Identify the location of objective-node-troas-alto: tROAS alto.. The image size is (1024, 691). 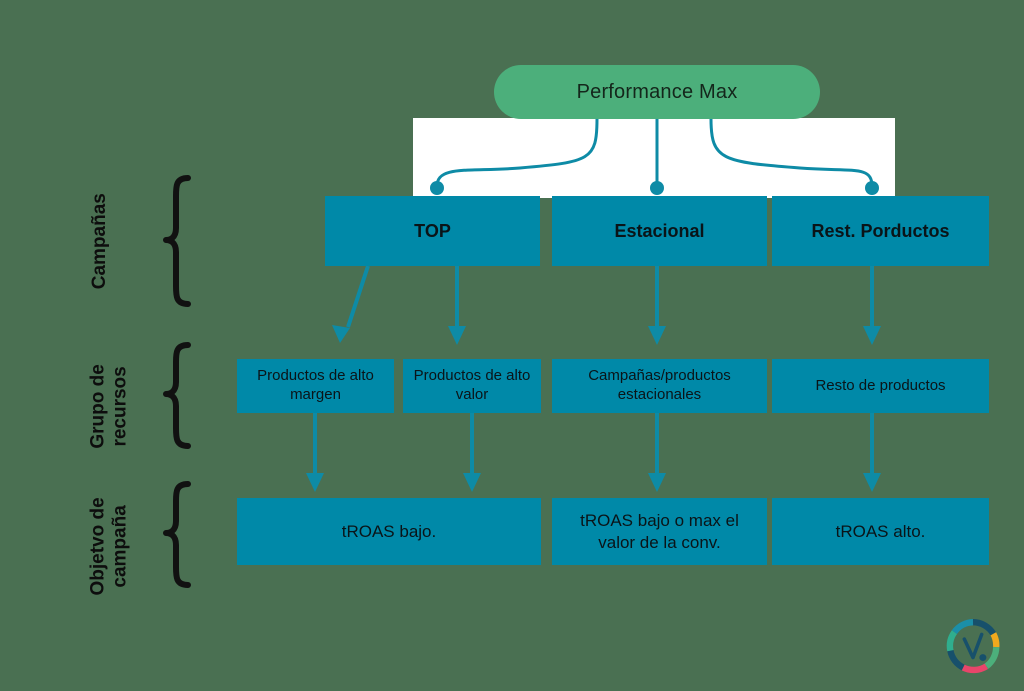
(880, 531).